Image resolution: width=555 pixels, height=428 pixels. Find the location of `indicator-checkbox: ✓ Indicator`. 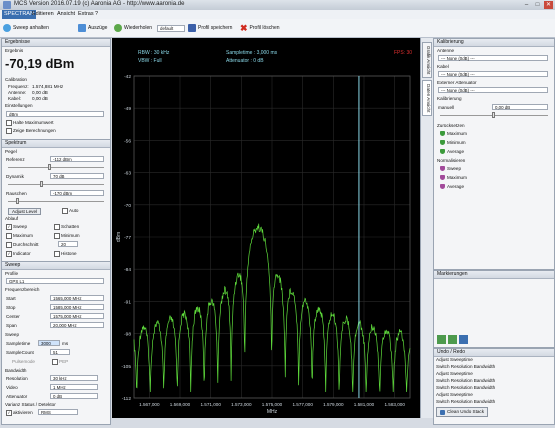

indicator-checkbox: ✓ Indicator is located at coordinates (18, 254).